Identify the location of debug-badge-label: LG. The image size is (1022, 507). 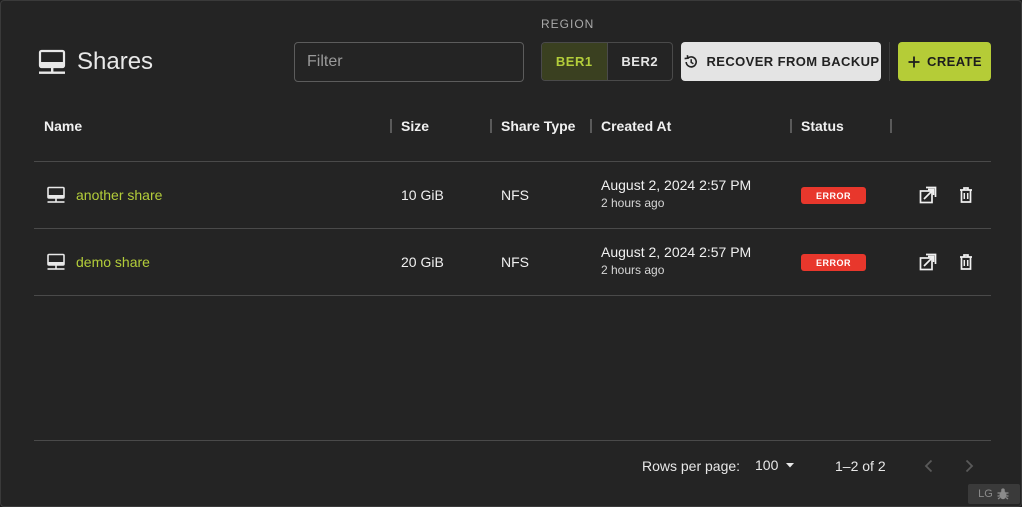
(985, 494).